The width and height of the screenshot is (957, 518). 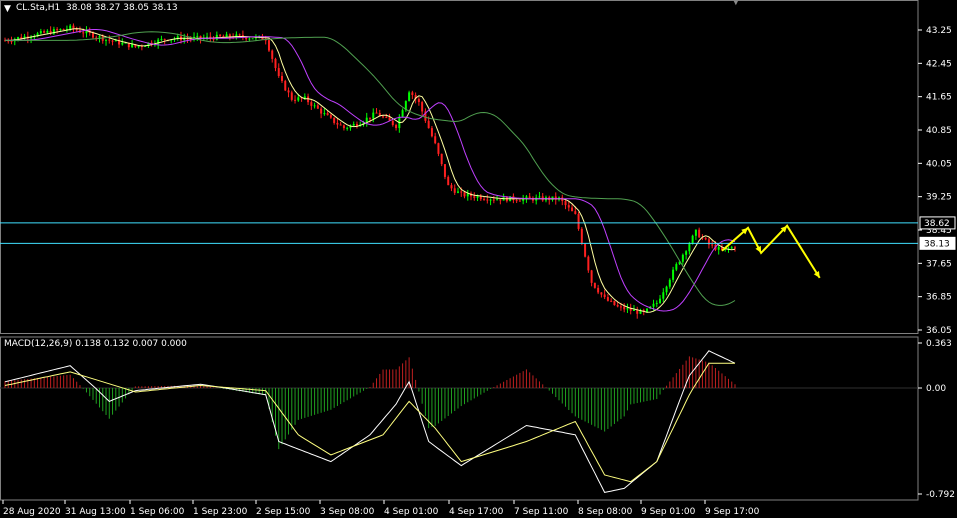 What do you see at coordinates (7, 9) in the screenshot?
I see `dropdown-triangle-icon: ▼` at bounding box center [7, 9].